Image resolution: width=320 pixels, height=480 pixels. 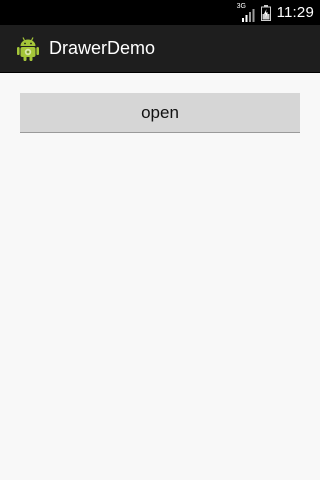 I want to click on open-button: open, so click(x=160, y=113).